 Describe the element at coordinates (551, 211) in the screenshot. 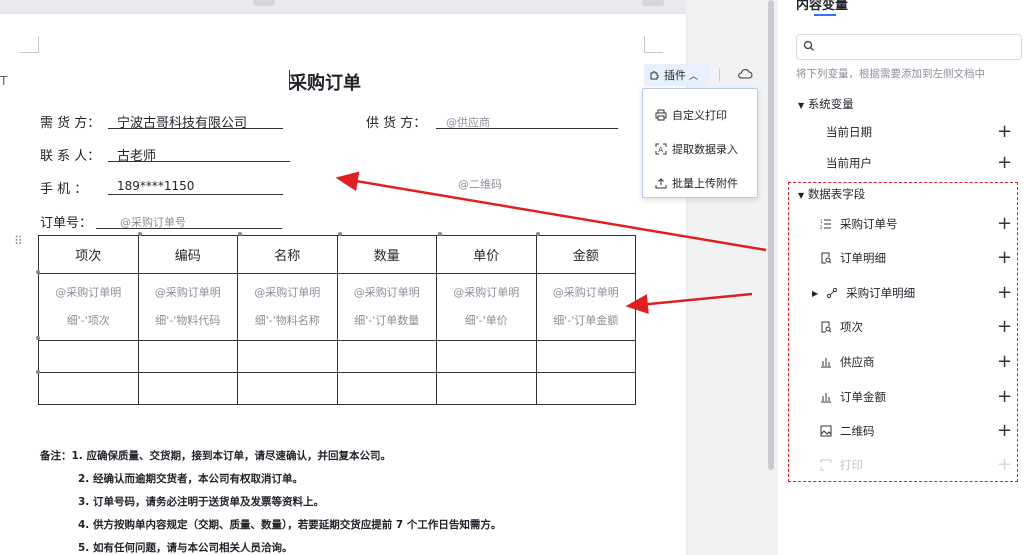

I see `arrow-to-phone` at that location.